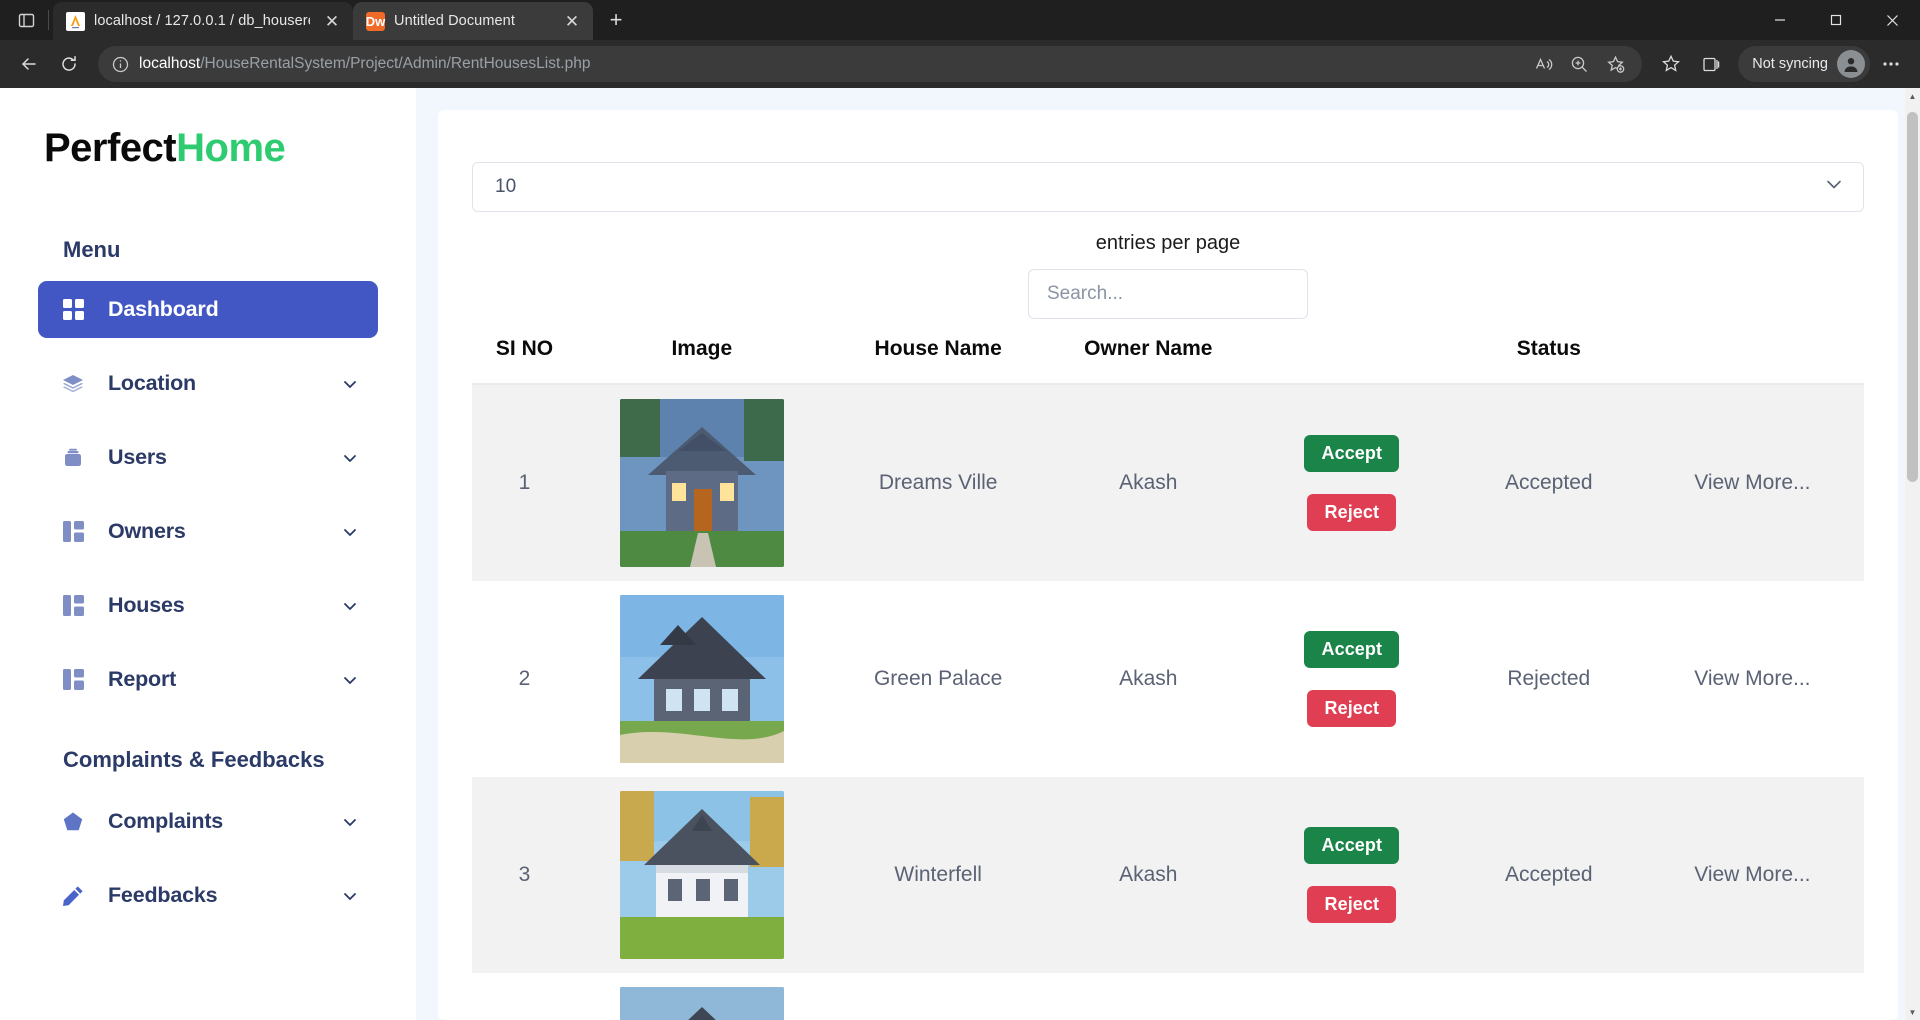  What do you see at coordinates (208, 605) in the screenshot?
I see `sidebar-item-houses: Houses` at bounding box center [208, 605].